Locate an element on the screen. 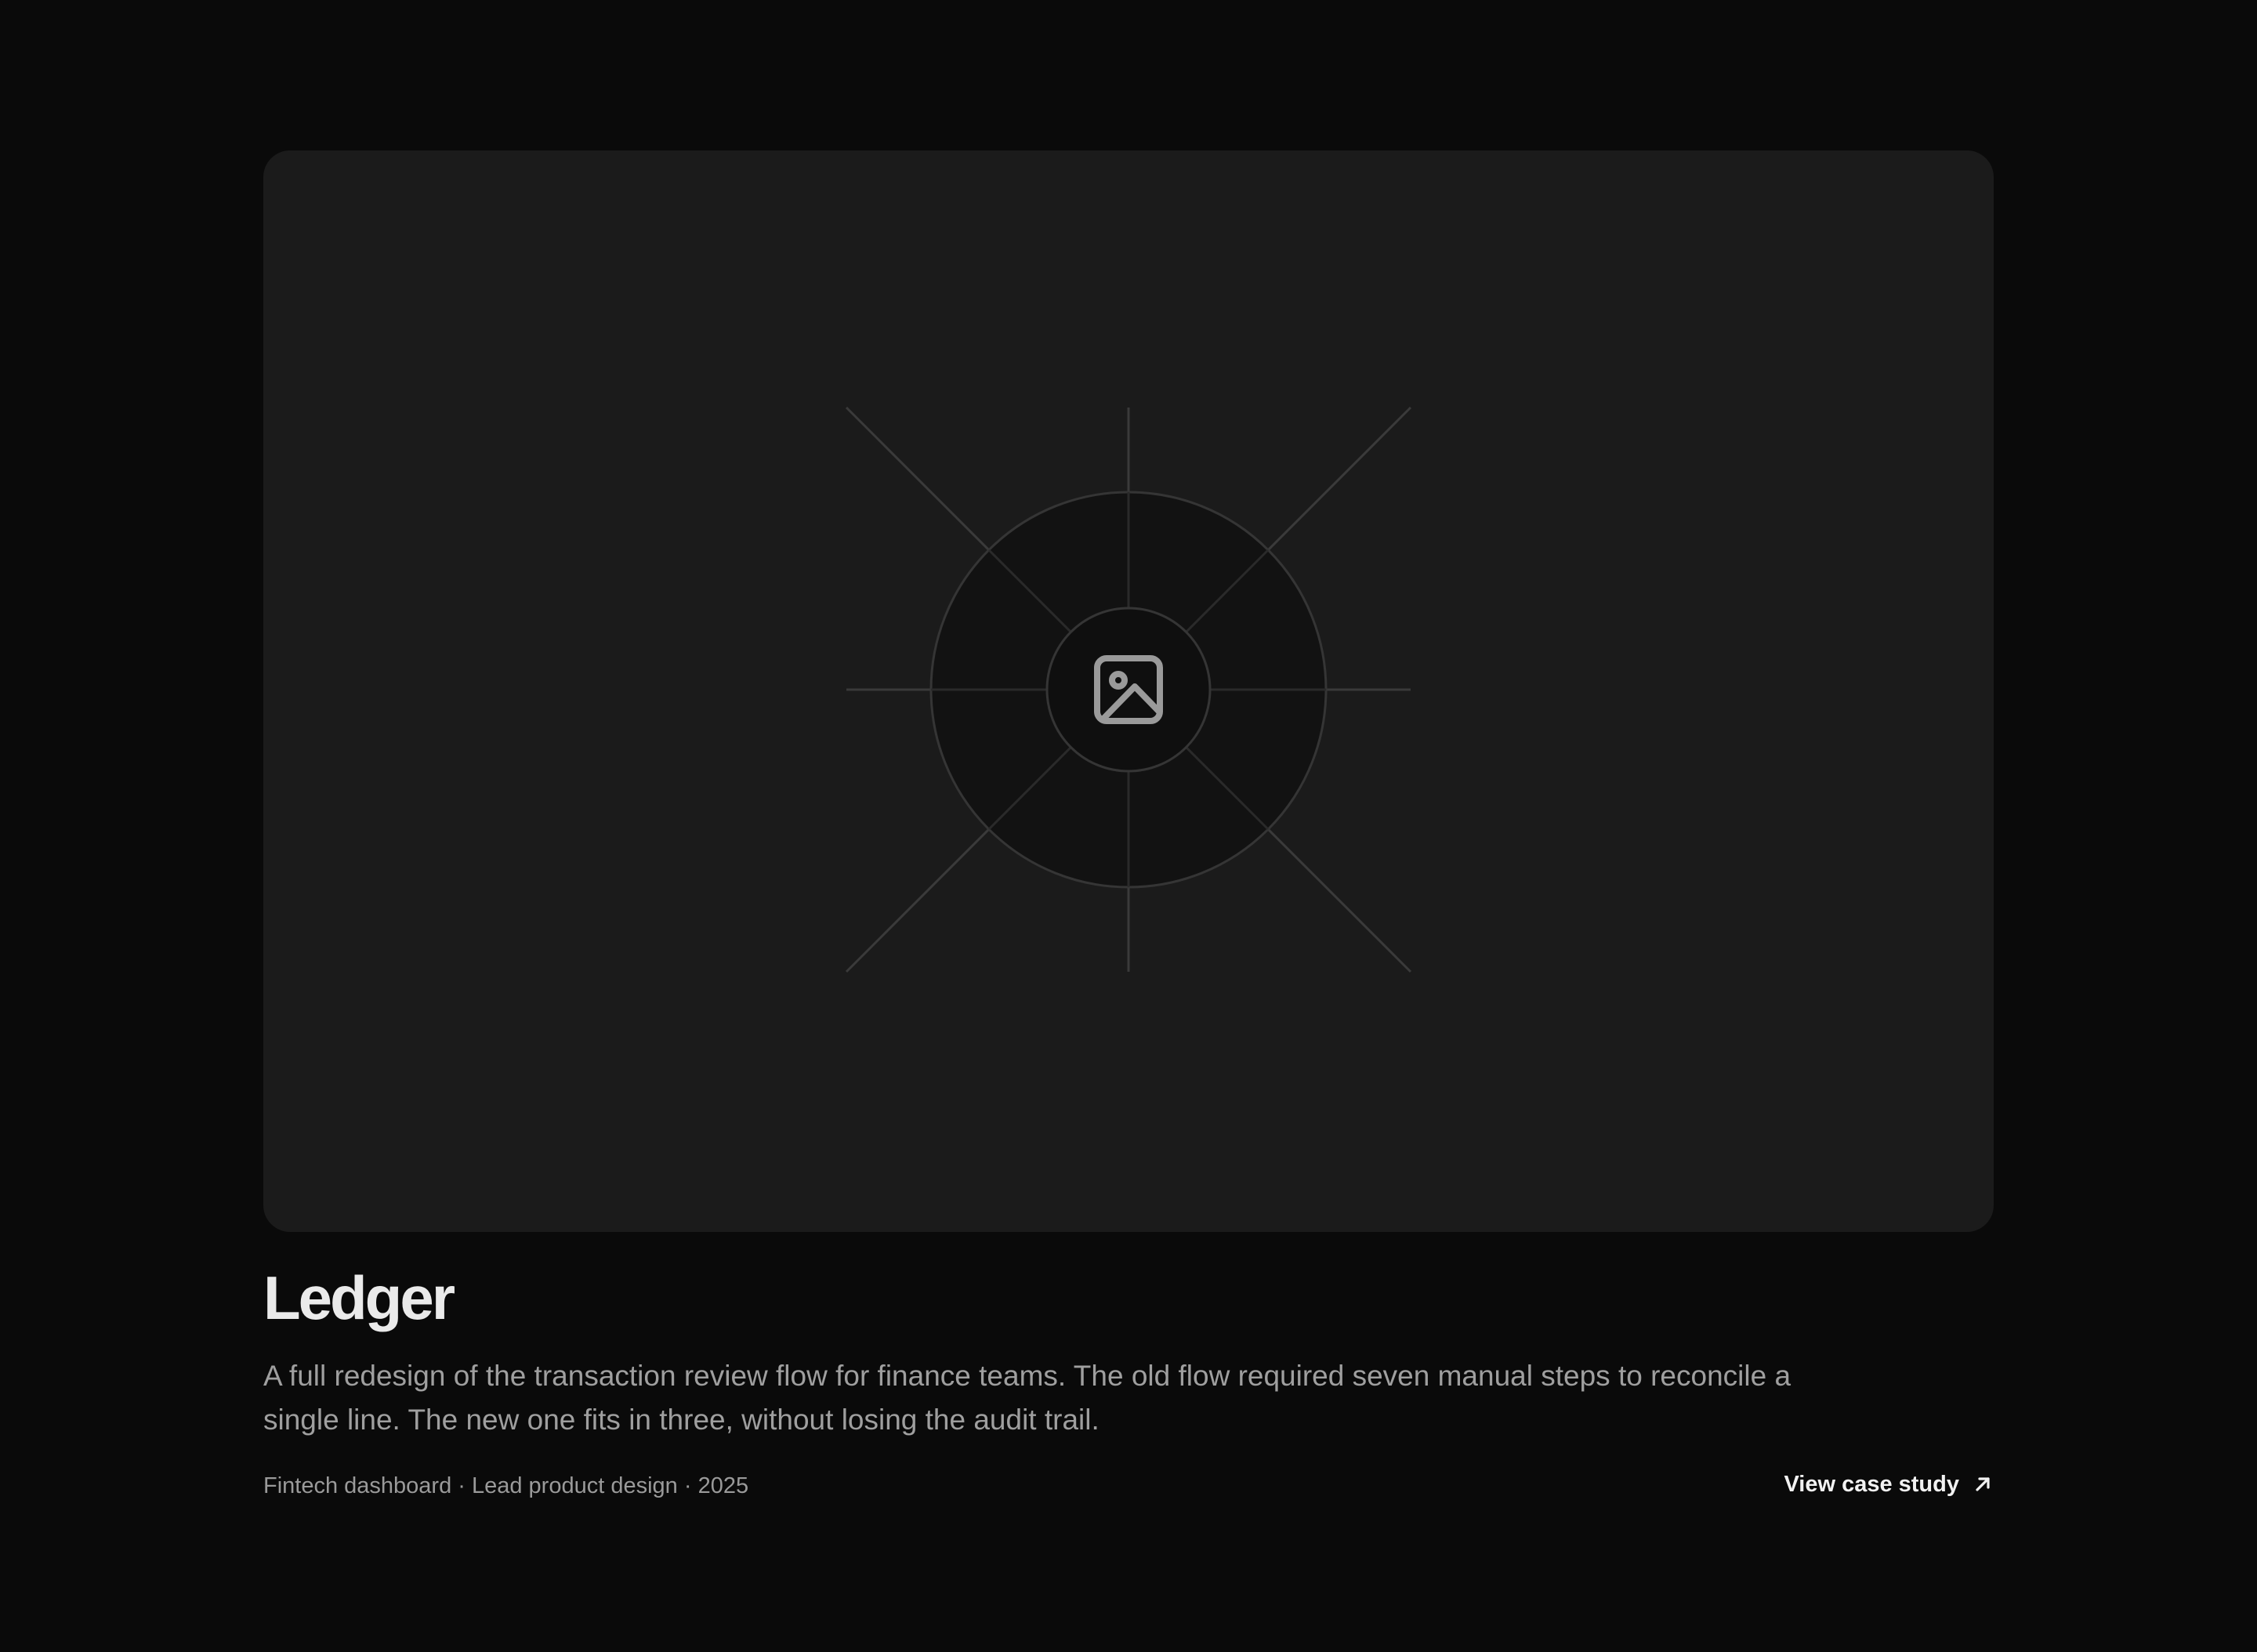 This screenshot has height=1652, width=2257. placeholder-graphic is located at coordinates (1128, 689).